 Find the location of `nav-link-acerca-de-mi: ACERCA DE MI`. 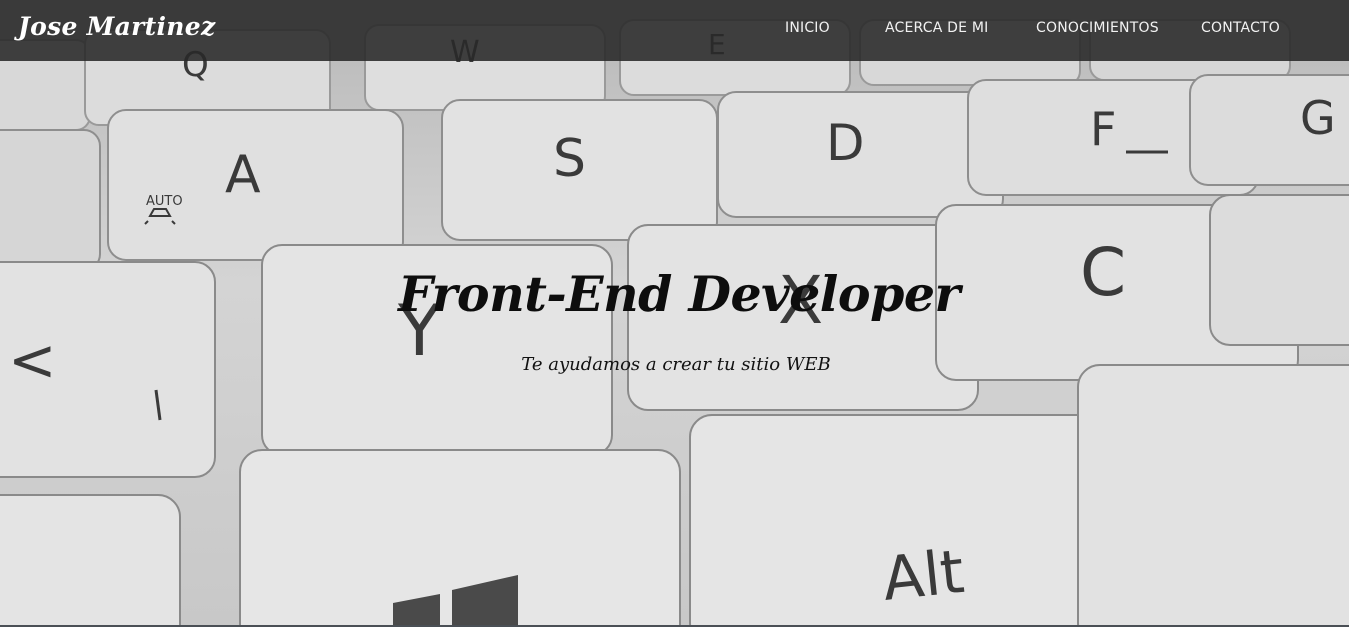

nav-link-acerca-de-mi: ACERCA DE MI is located at coordinates (936, 28).